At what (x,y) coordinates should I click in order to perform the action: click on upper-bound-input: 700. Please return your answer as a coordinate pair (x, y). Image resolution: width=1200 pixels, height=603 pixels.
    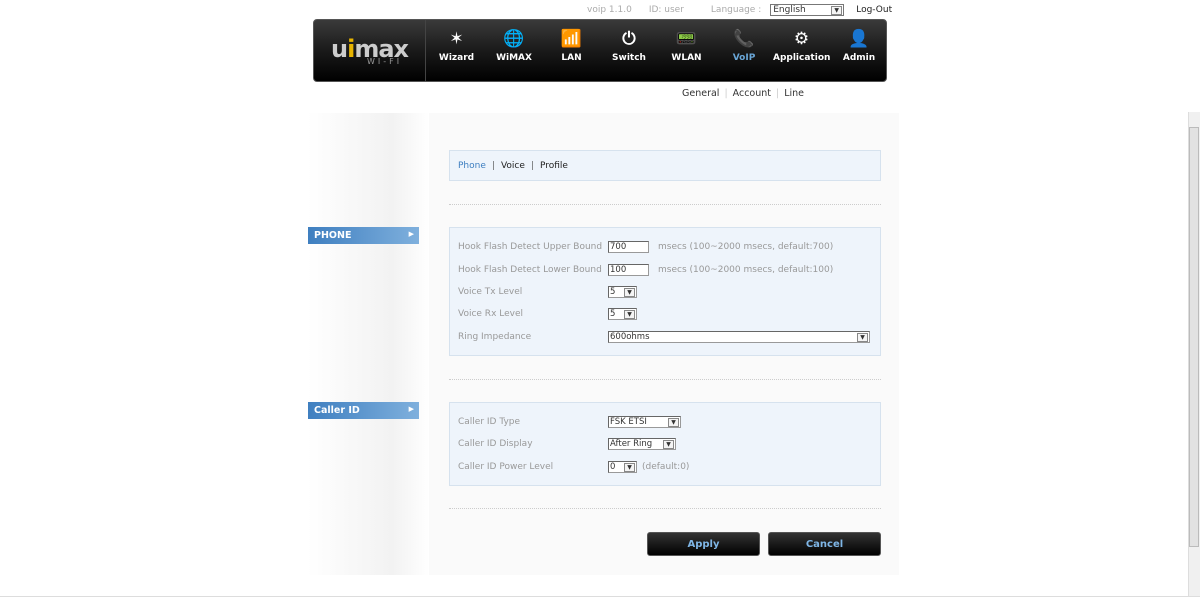
    Looking at the image, I should click on (628, 247).